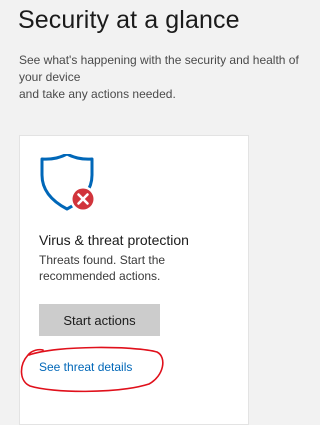  Describe the element at coordinates (114, 240) in the screenshot. I see `tile-title: Virus & threat protection` at that location.